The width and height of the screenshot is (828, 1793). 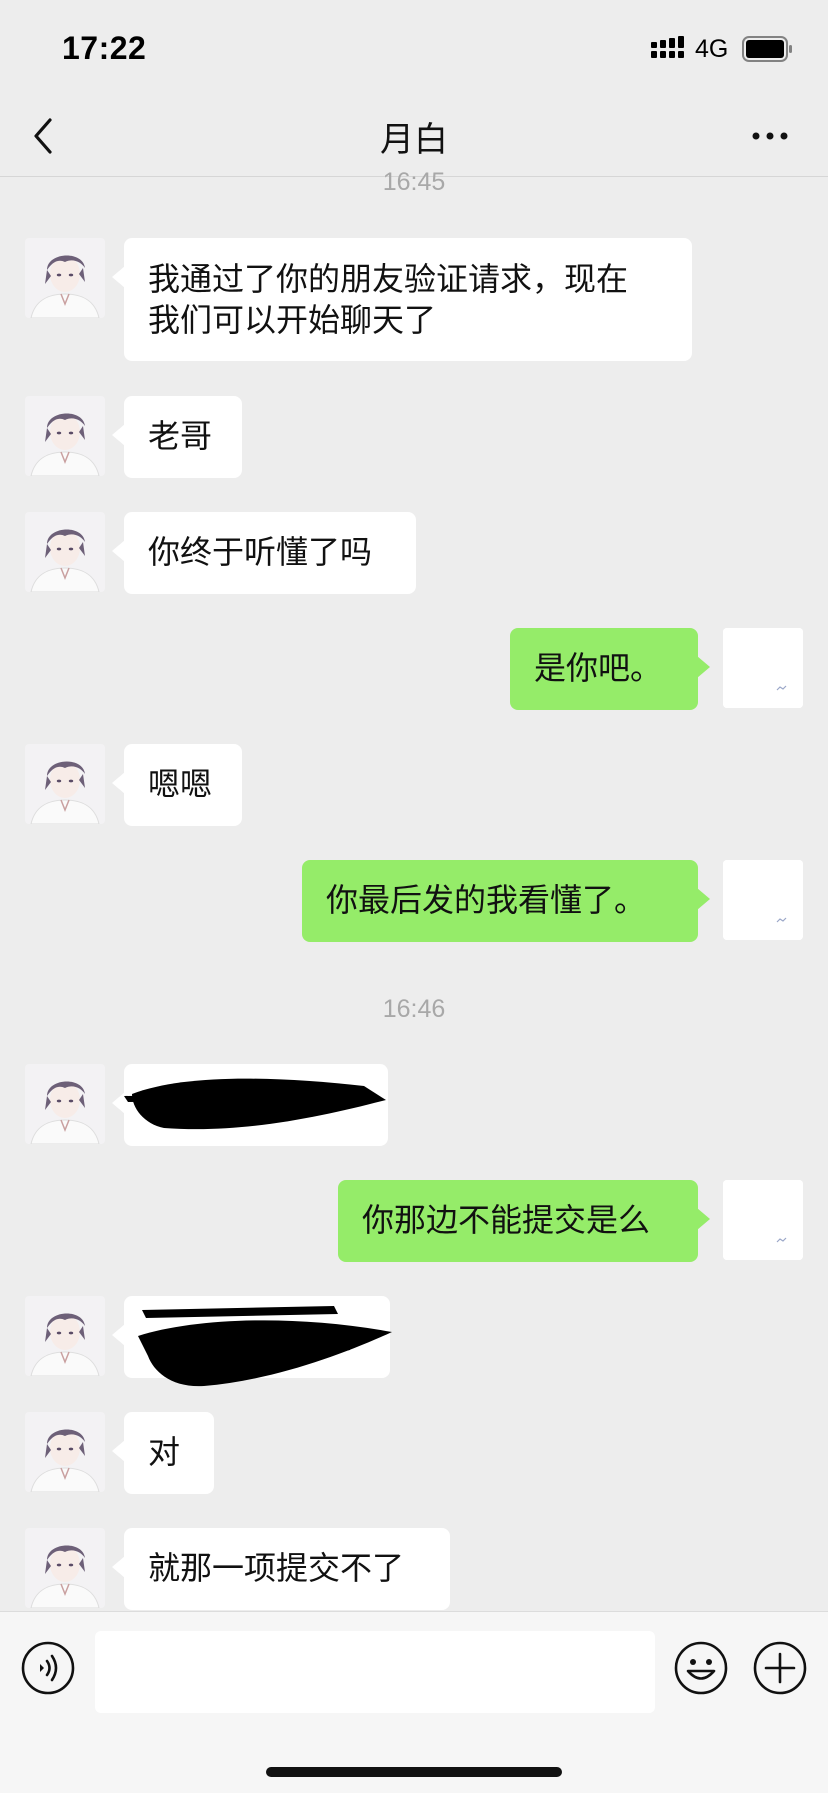 What do you see at coordinates (770, 136) in the screenshot?
I see `more-dots-icon` at bounding box center [770, 136].